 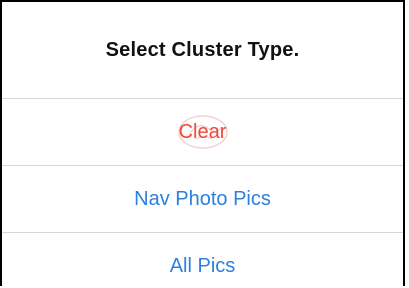 I want to click on clear-label: Clear, so click(x=202, y=131).